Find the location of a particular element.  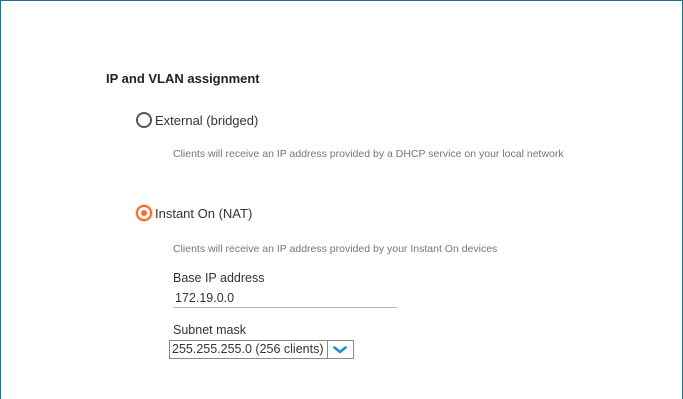

section-title: IP and VLAN assignment is located at coordinates (183, 78).